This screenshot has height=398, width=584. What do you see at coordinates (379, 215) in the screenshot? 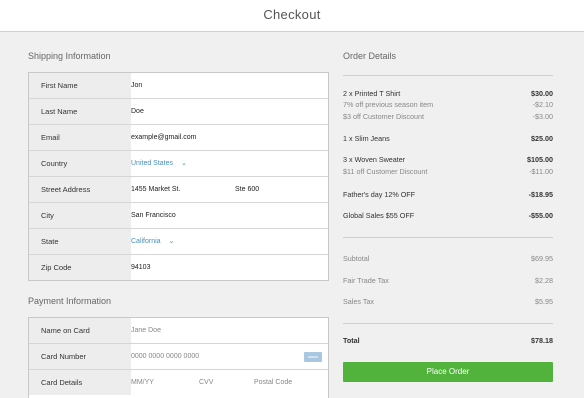
I see `promo-name: Global Sales $55 OFF` at bounding box center [379, 215].